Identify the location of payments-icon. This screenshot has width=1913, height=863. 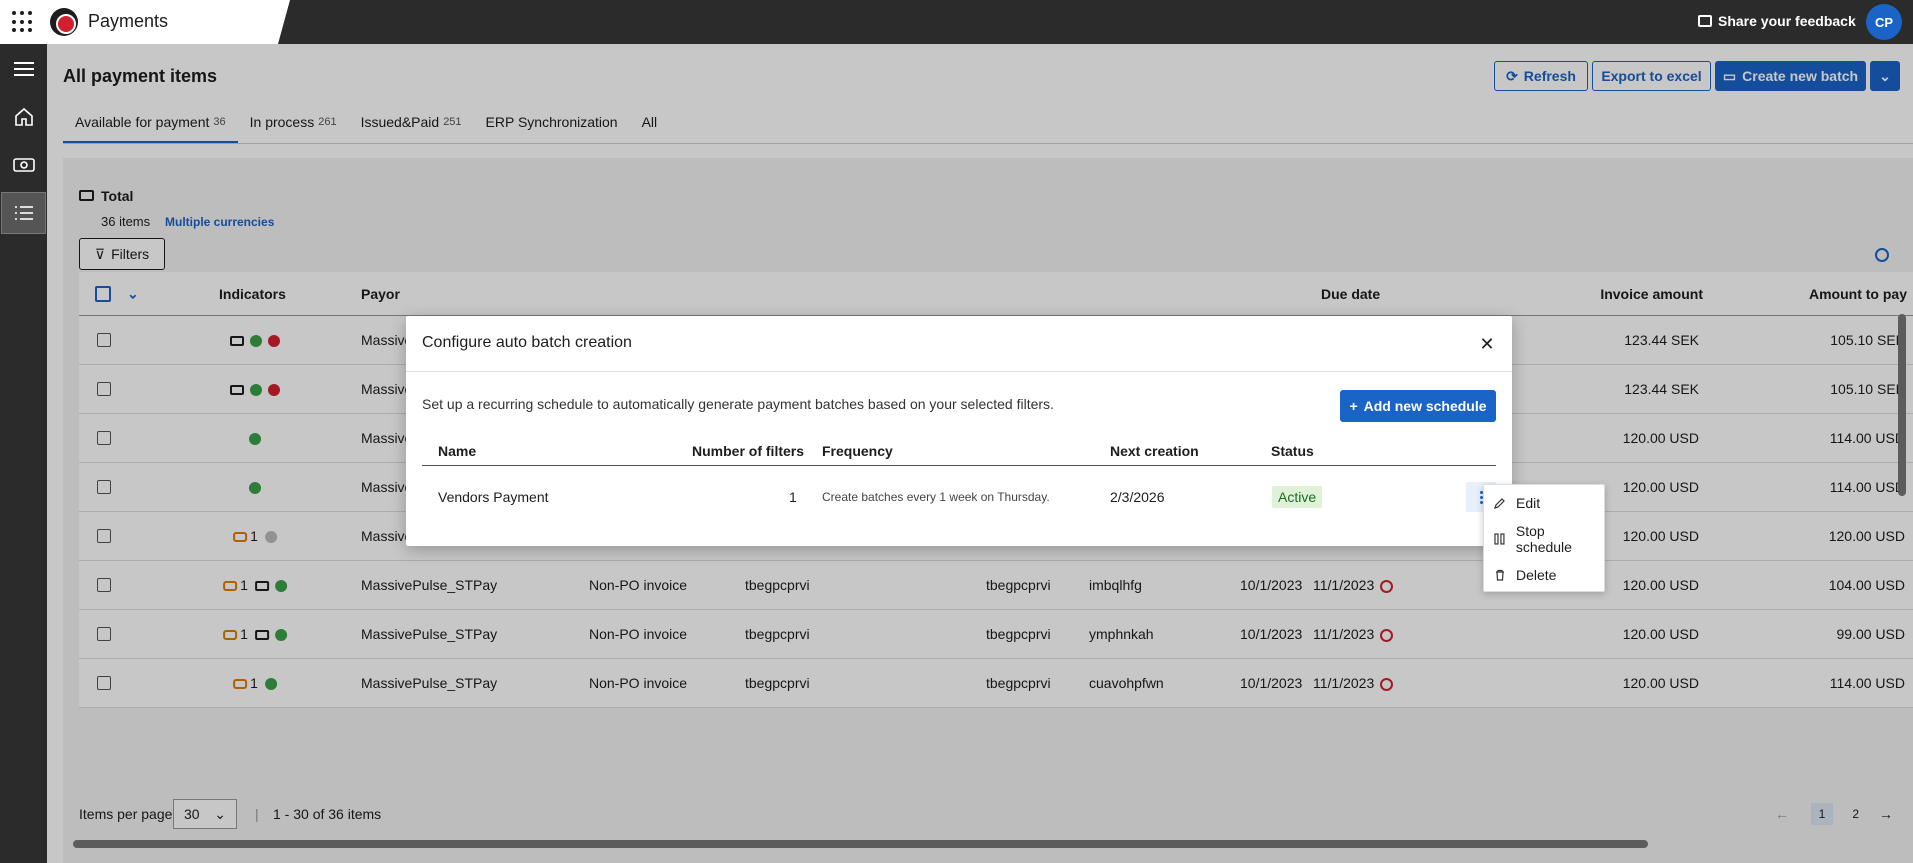
(23, 165).